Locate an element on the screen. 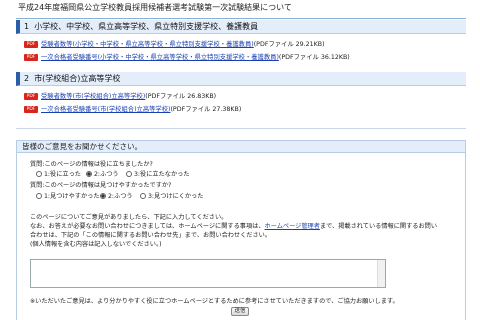  radio-q2-option-1: 1:見つけやすかった is located at coordinates (68, 196).